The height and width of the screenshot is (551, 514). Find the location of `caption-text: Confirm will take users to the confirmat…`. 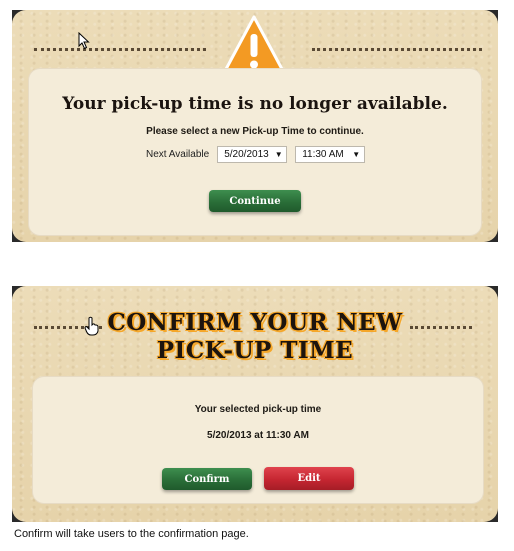

caption-text: Confirm will take users to the confirmat… is located at coordinates (131, 534).